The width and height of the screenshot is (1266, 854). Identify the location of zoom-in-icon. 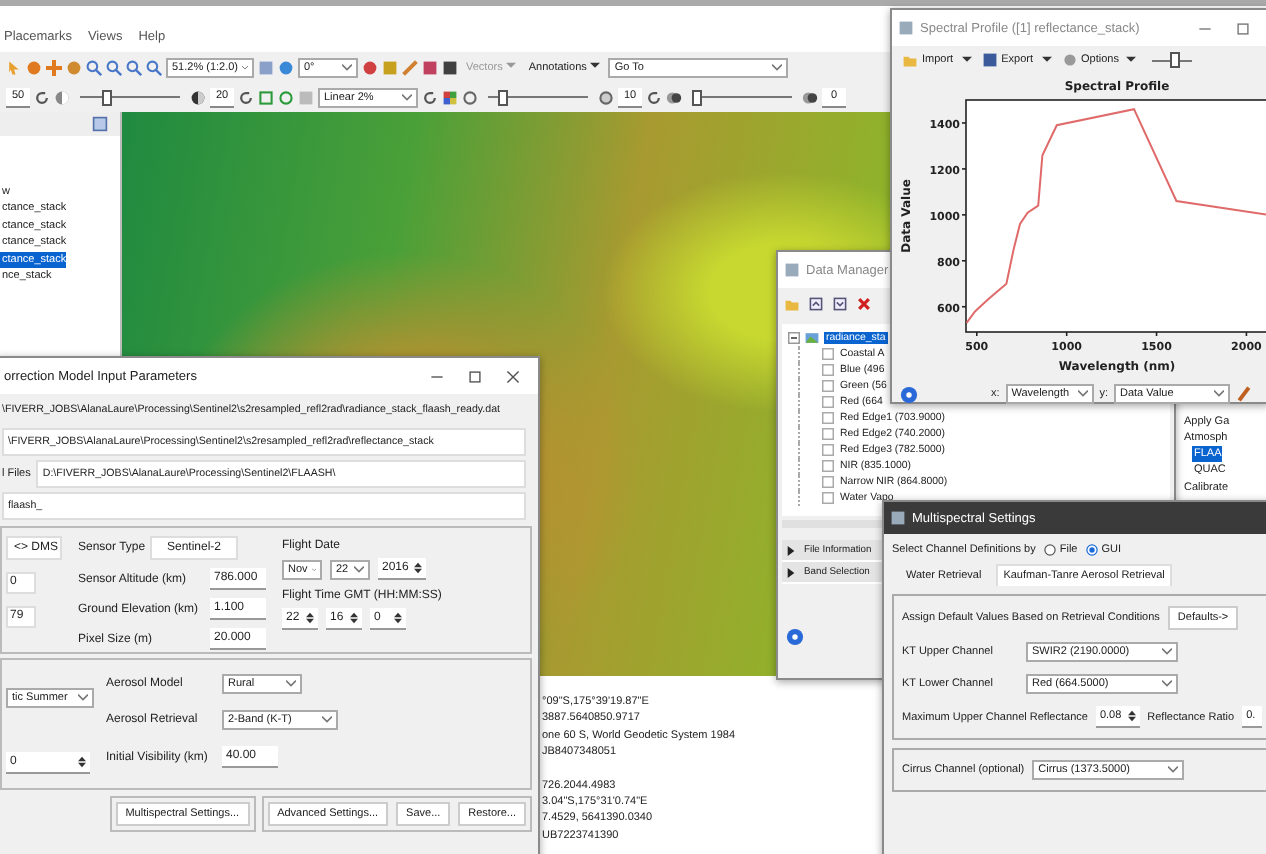
(114, 67).